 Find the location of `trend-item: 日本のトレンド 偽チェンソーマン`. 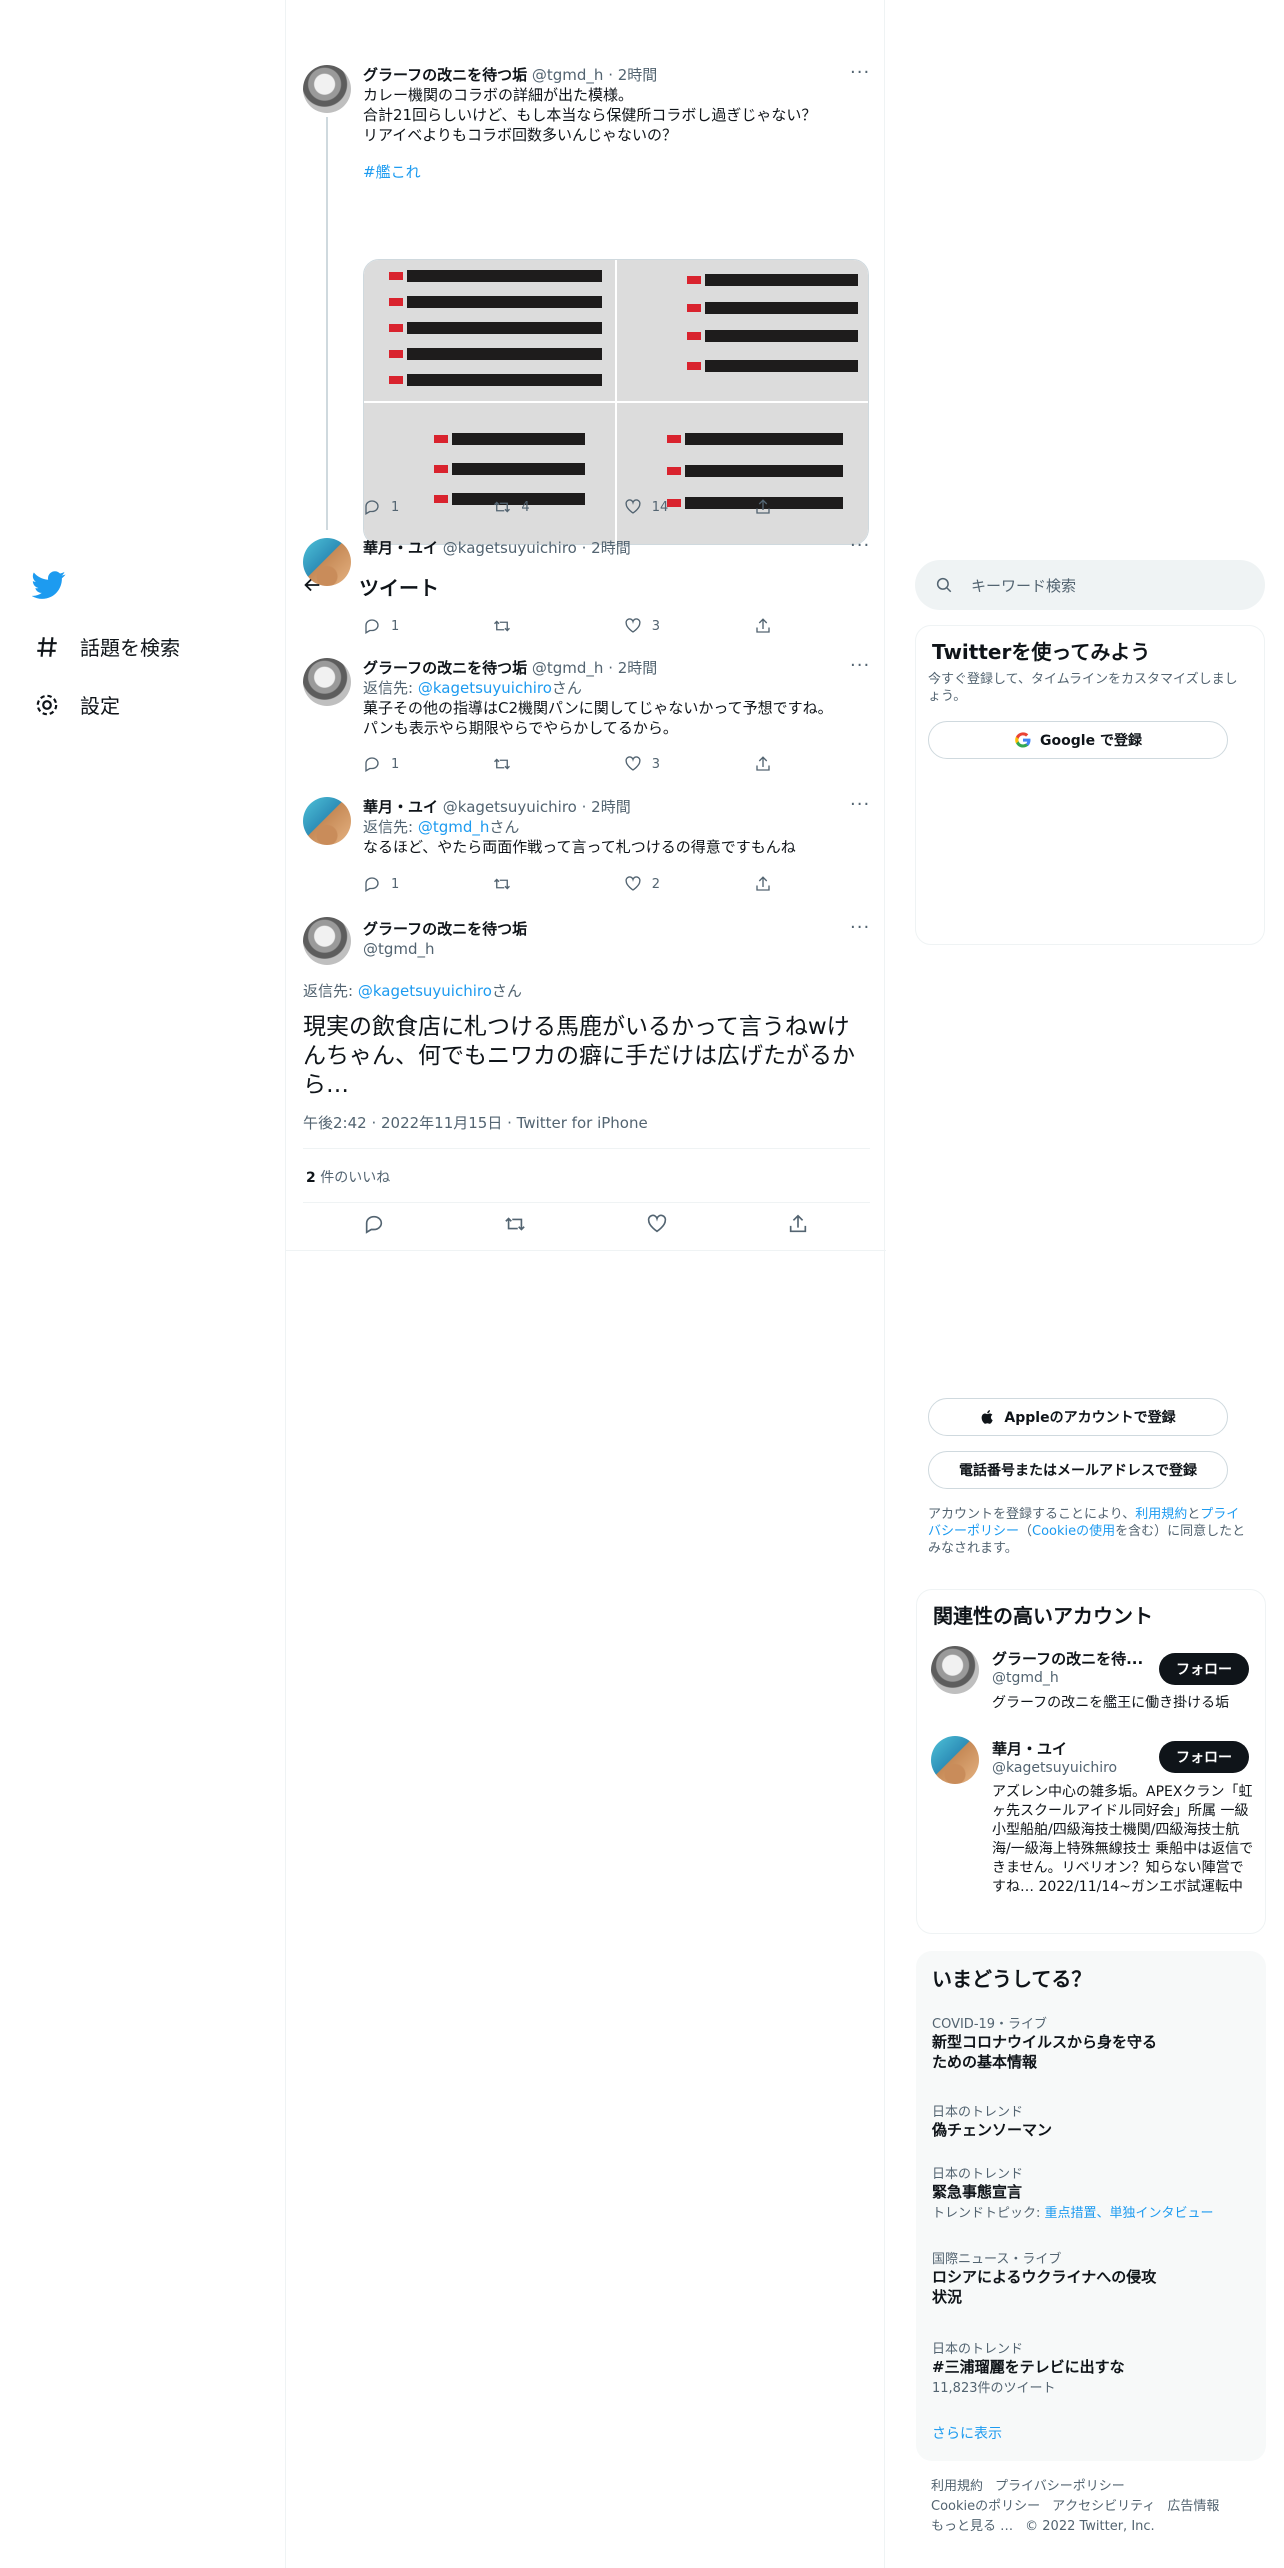

trend-item: 日本のトレンド 偽チェンソーマン is located at coordinates (1091, 2120).